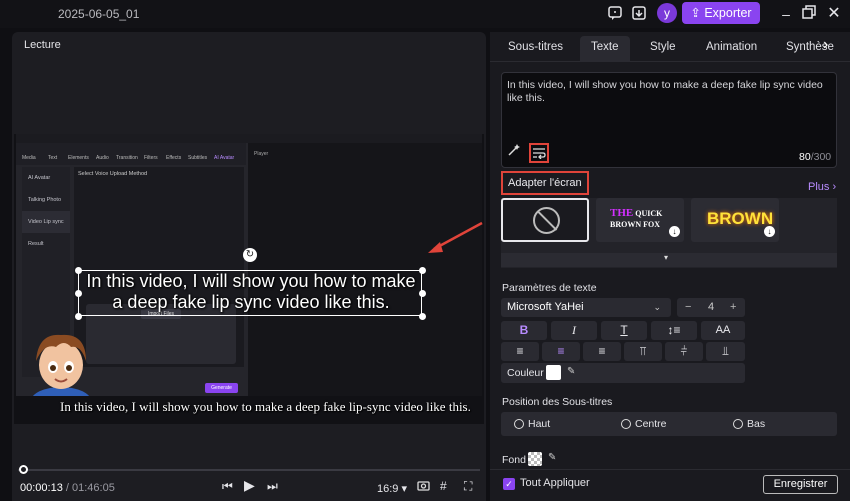  I want to click on style-preview-text: BROWN, so click(740, 218).